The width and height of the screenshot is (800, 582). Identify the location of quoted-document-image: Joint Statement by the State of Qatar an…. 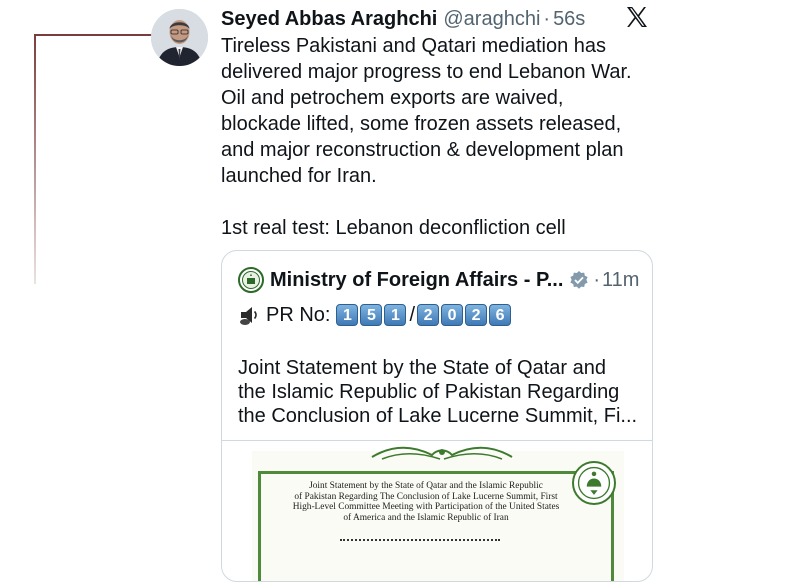
(438, 513).